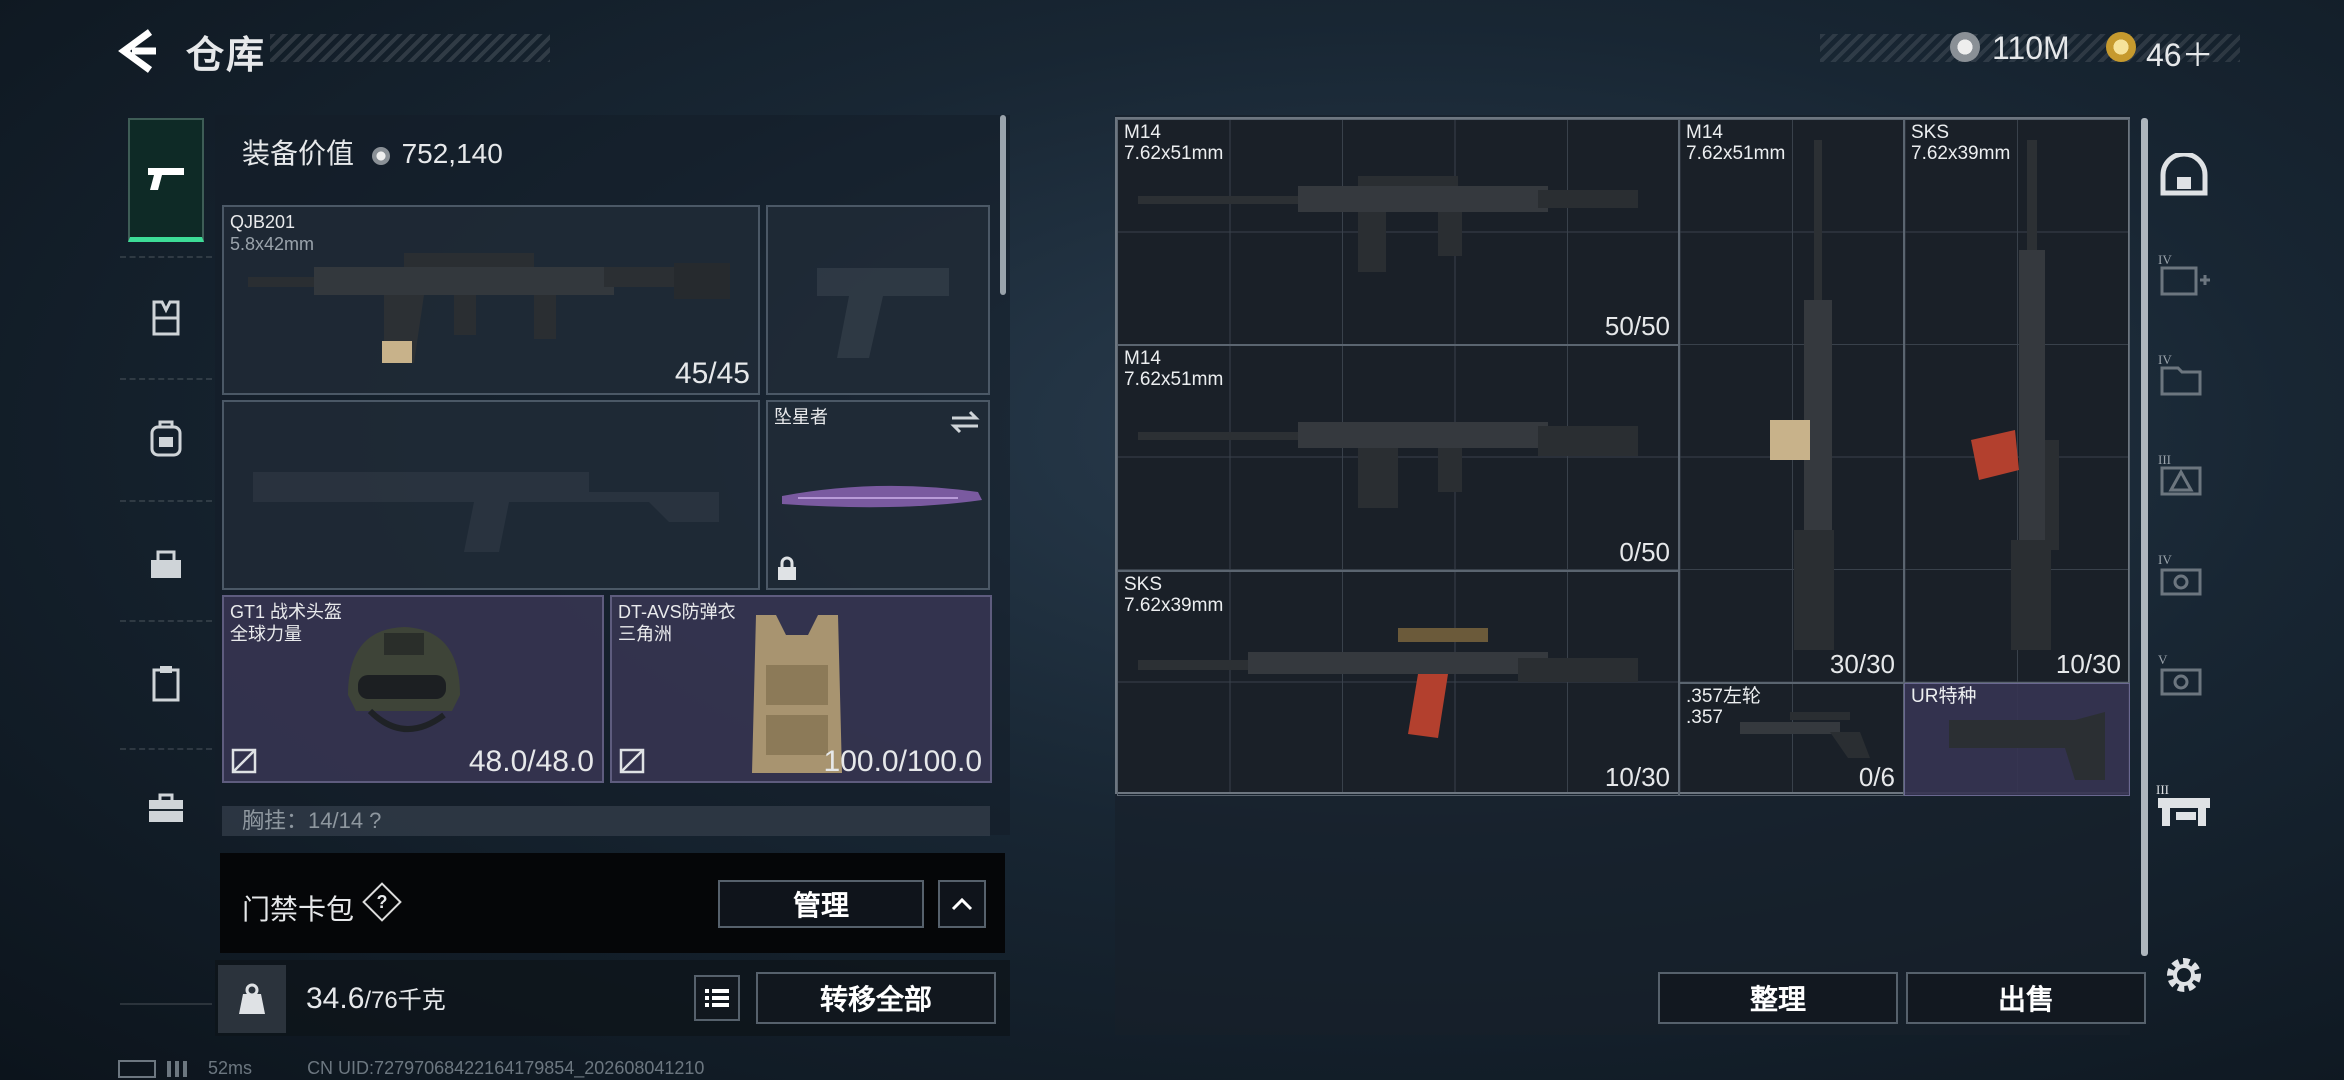 Image resolution: width=2344 pixels, height=1080 pixels. Describe the element at coordinates (883, 313) in the screenshot. I see `pistol-placeholder-icon` at that location.